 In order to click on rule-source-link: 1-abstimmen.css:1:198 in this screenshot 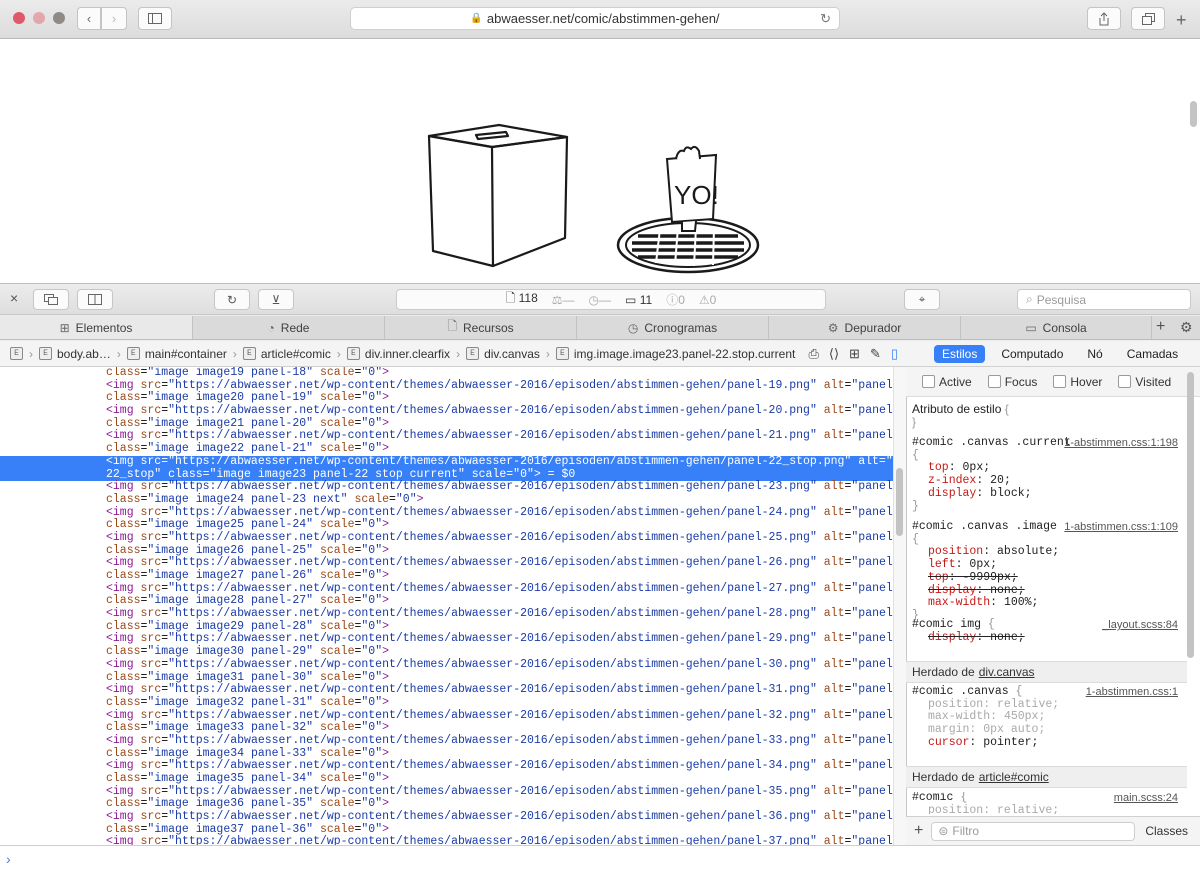, I will do `click(1121, 443)`.